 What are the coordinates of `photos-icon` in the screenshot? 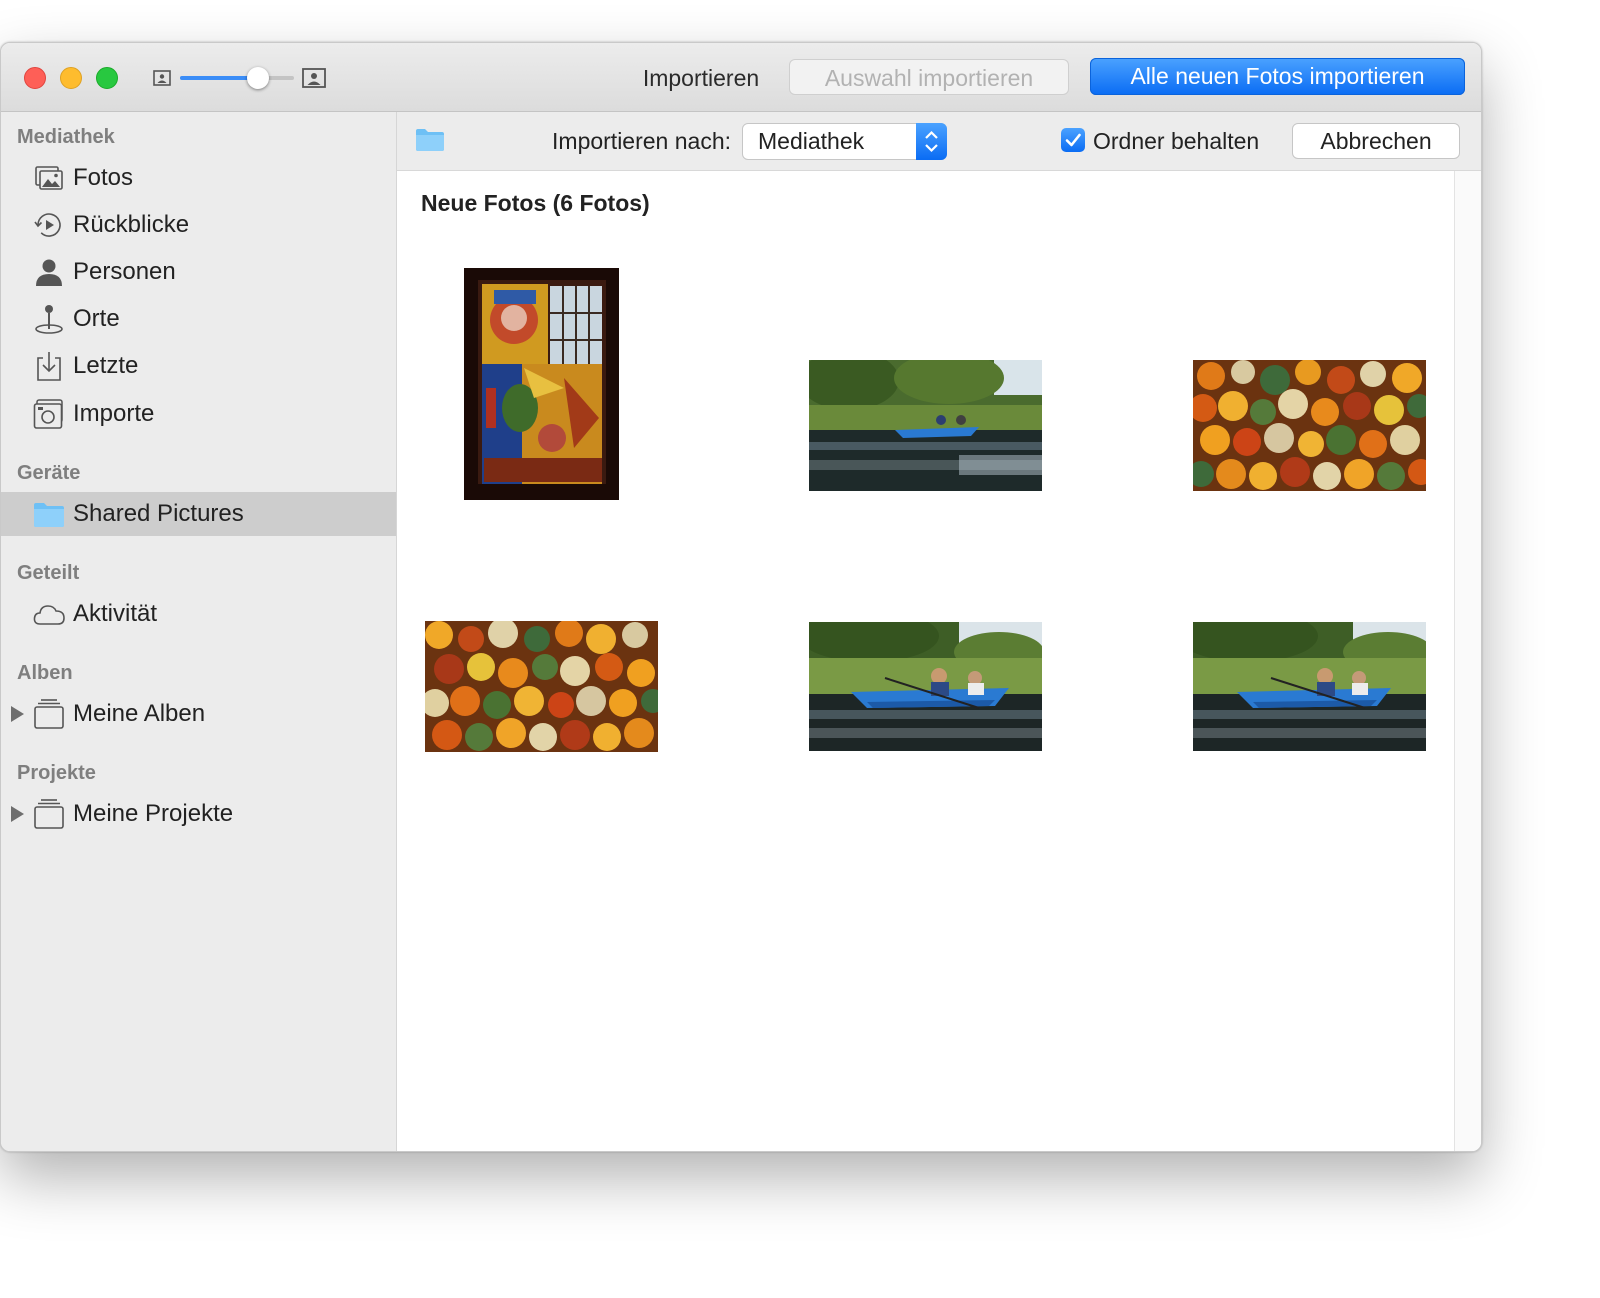 It's located at (49, 178).